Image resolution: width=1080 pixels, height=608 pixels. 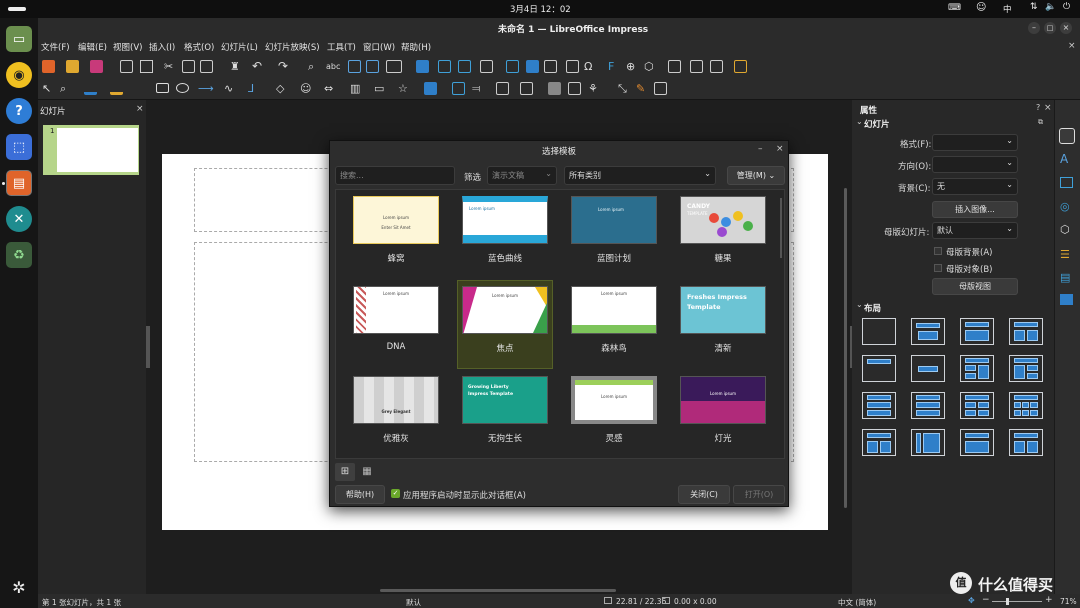 I want to click on layout-title-content, so click(x=977, y=331).